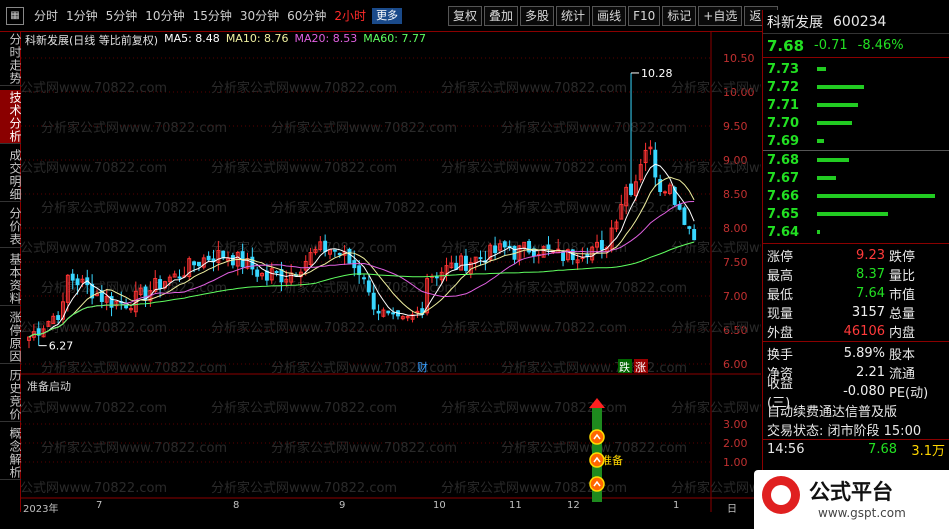 The image size is (949, 529). I want to click on stat-label-2: 市值, so click(902, 295).